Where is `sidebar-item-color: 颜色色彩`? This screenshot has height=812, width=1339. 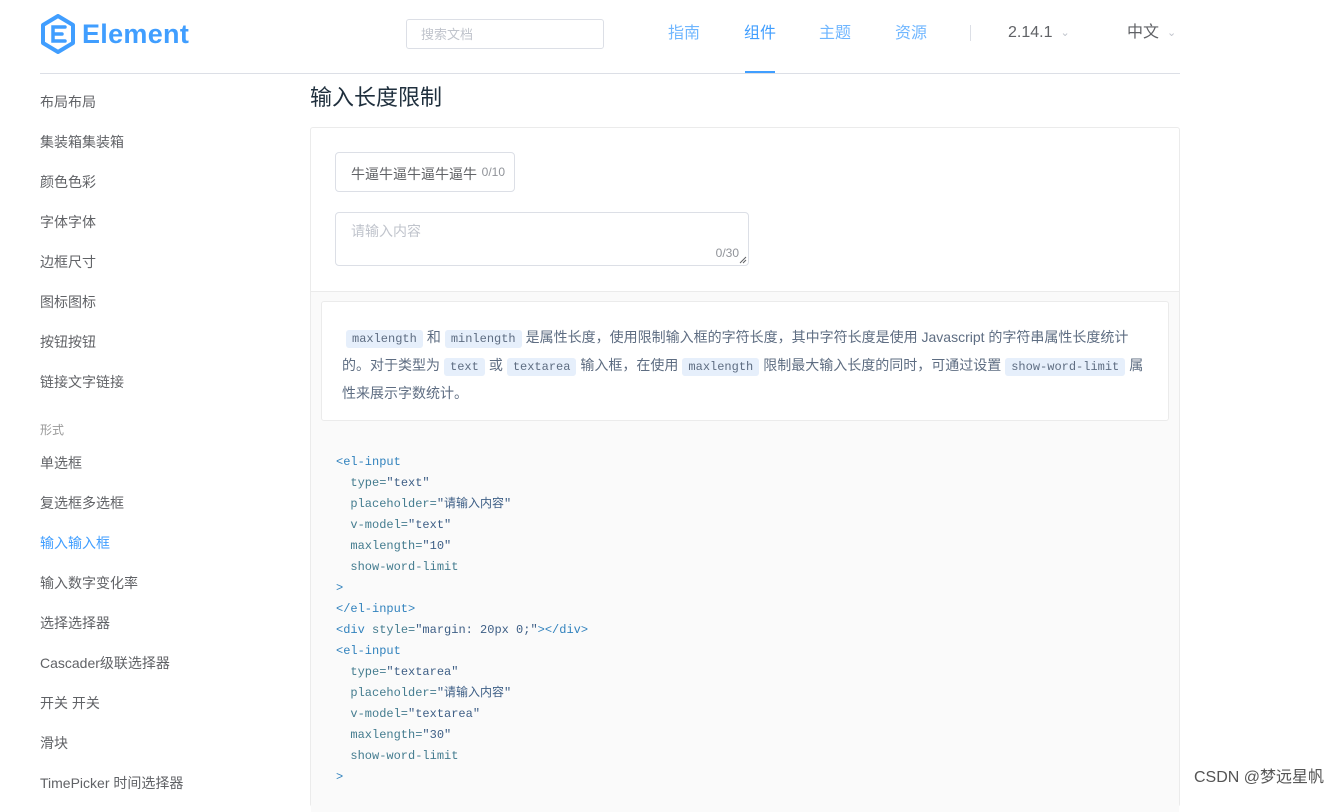 sidebar-item-color: 颜色色彩 is located at coordinates (68, 182).